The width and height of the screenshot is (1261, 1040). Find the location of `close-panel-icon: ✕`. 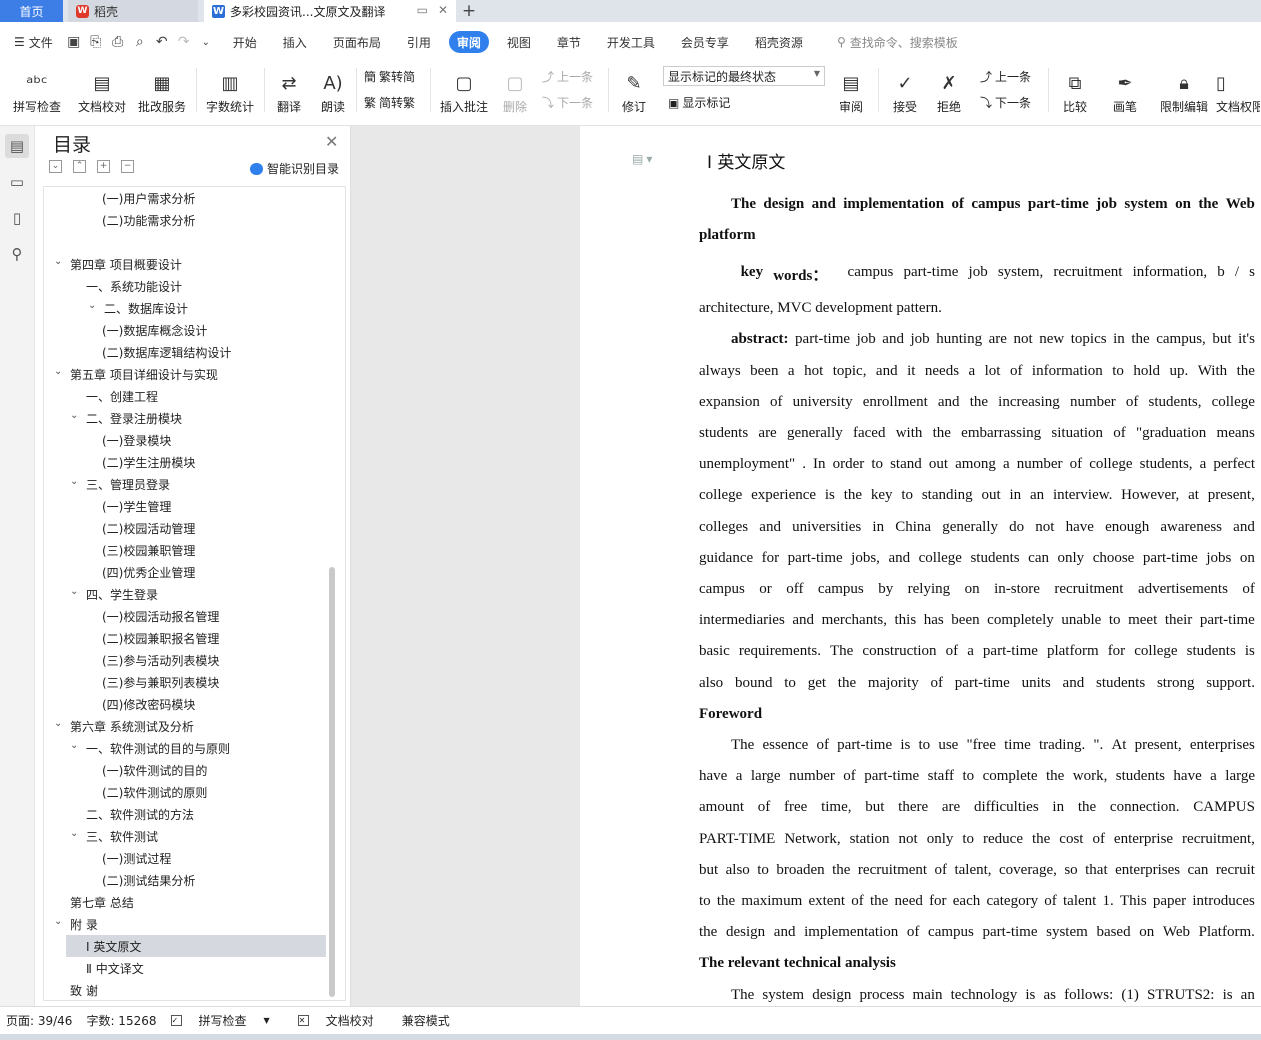

close-panel-icon: ✕ is located at coordinates (331, 141).